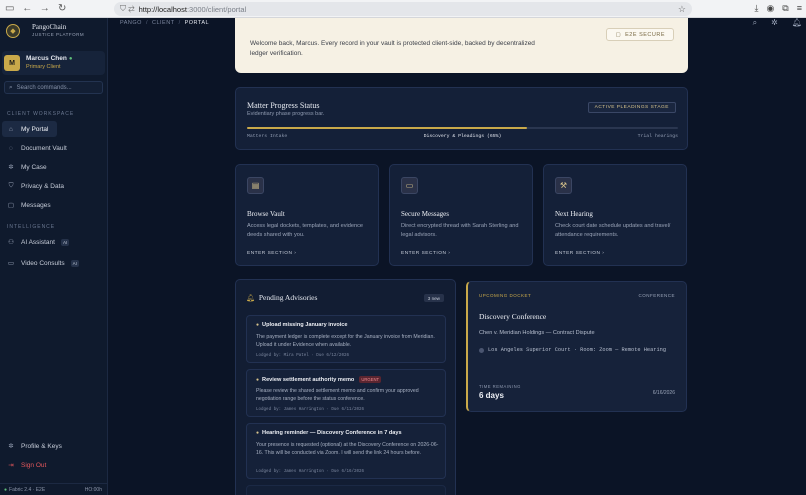 The height and width of the screenshot is (495, 806). I want to click on sidebar-item-label: AI Assistant, so click(38, 242).